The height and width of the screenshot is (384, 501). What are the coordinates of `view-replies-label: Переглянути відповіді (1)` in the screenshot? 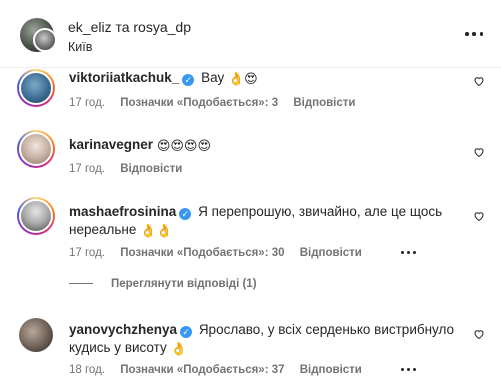 It's located at (184, 284).